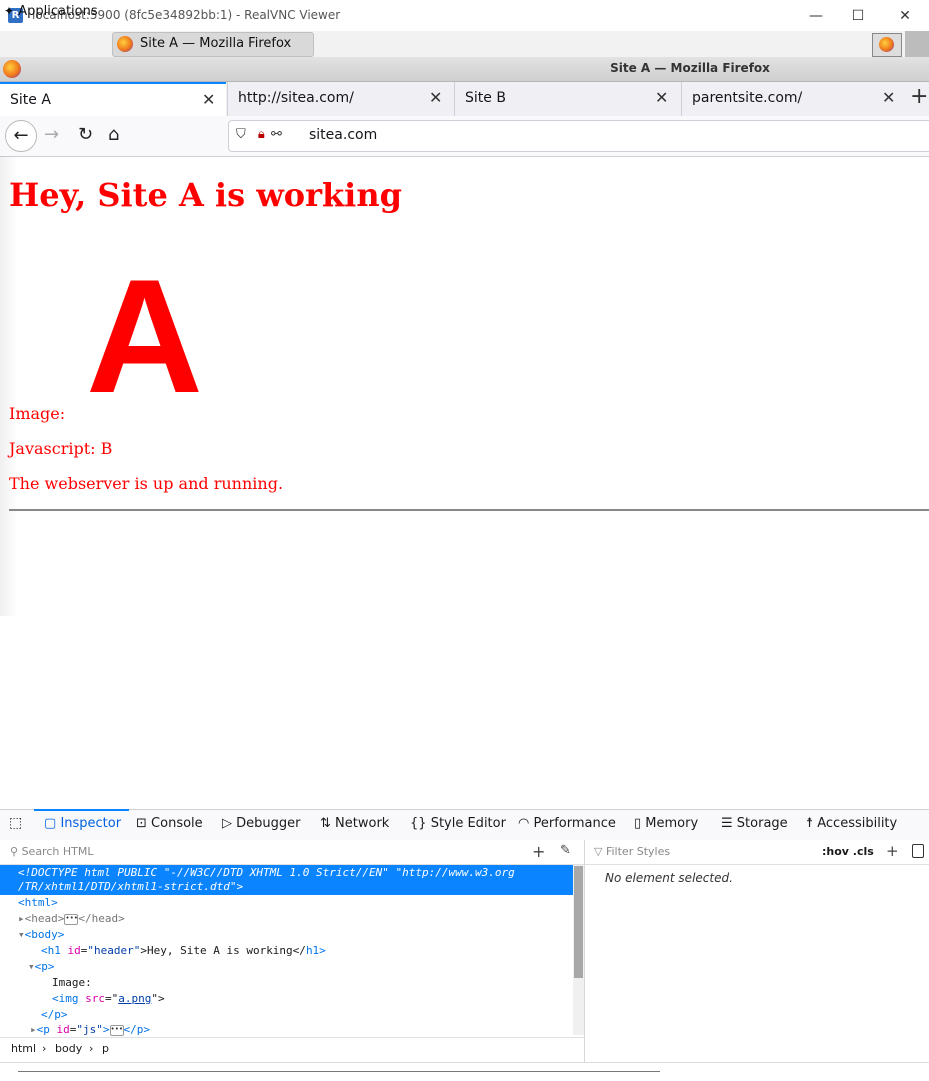 Image resolution: width=929 pixels, height=1081 pixels. I want to click on applications-menu: ✦ Applications, so click(51, 11).